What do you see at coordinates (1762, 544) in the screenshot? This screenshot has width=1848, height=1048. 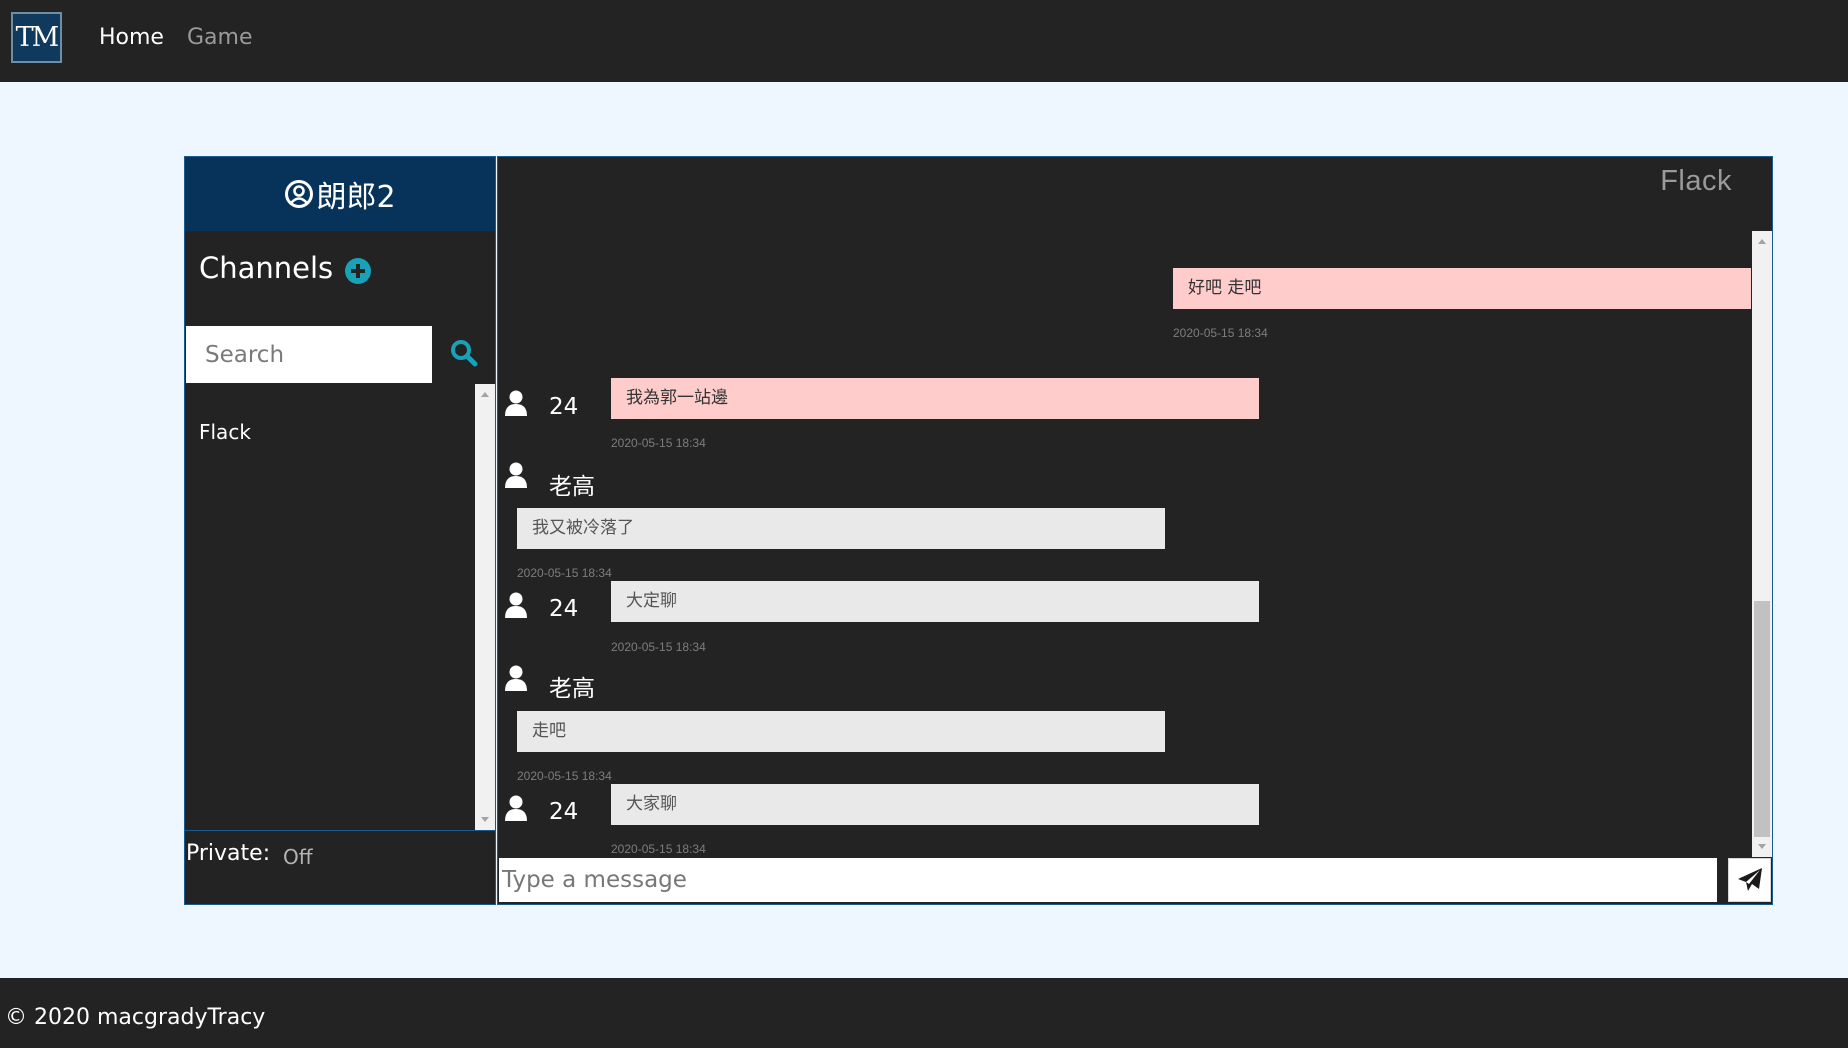 I see `message-list-scrollbar` at bounding box center [1762, 544].